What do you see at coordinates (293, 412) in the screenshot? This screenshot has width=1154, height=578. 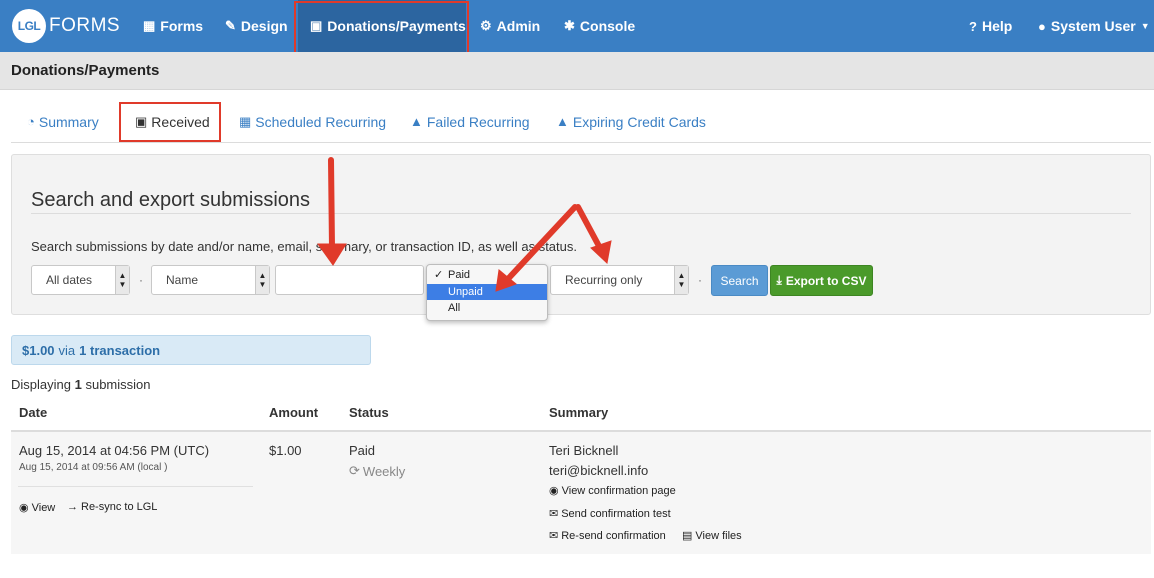 I see `column-header-amount: Amount` at bounding box center [293, 412].